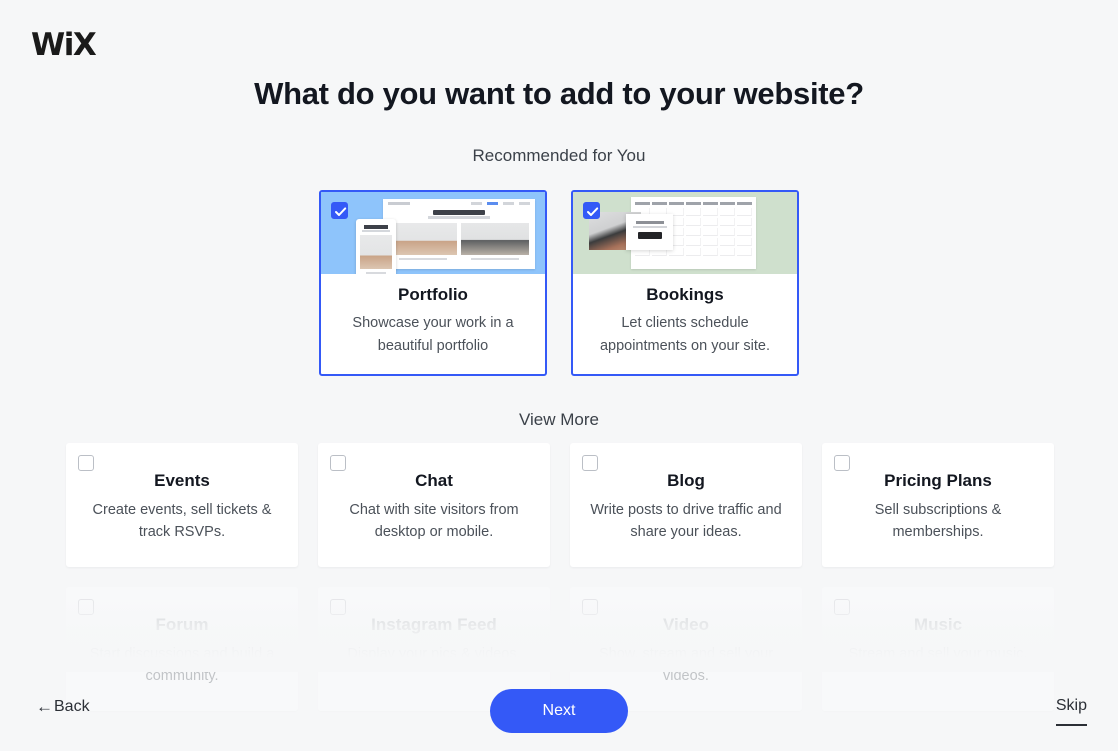 The image size is (1118, 751). I want to click on instagram-feed-title: Instagram Feed, so click(434, 624).